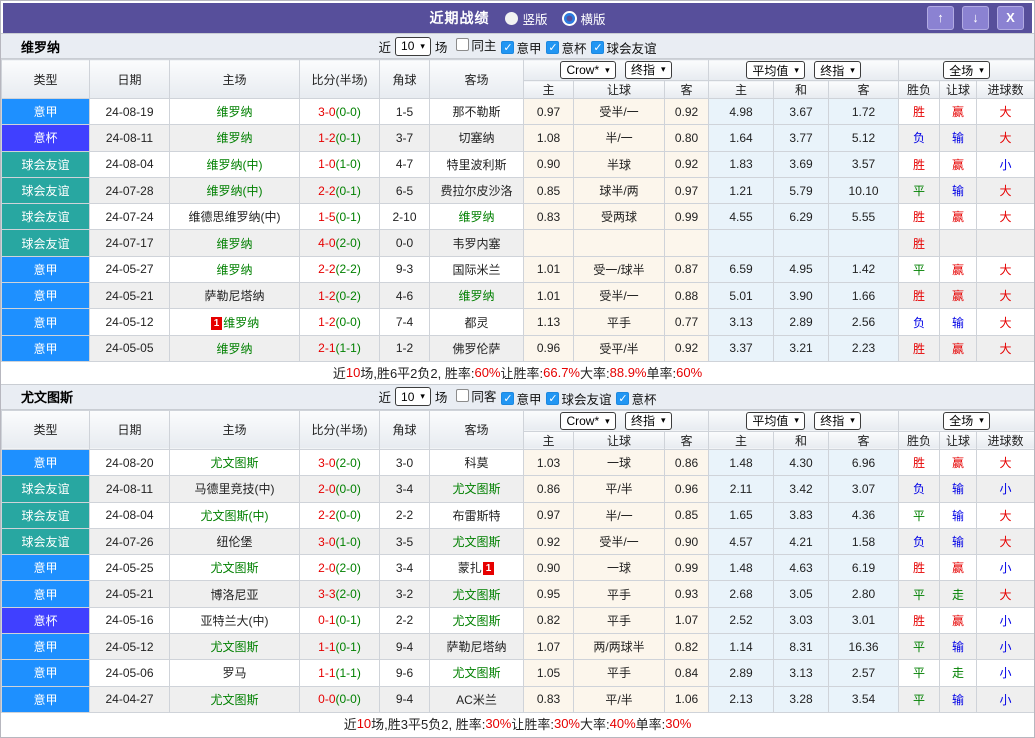  What do you see at coordinates (129, 594) in the screenshot?
I see `date-cell: 24-05-21` at bounding box center [129, 594].